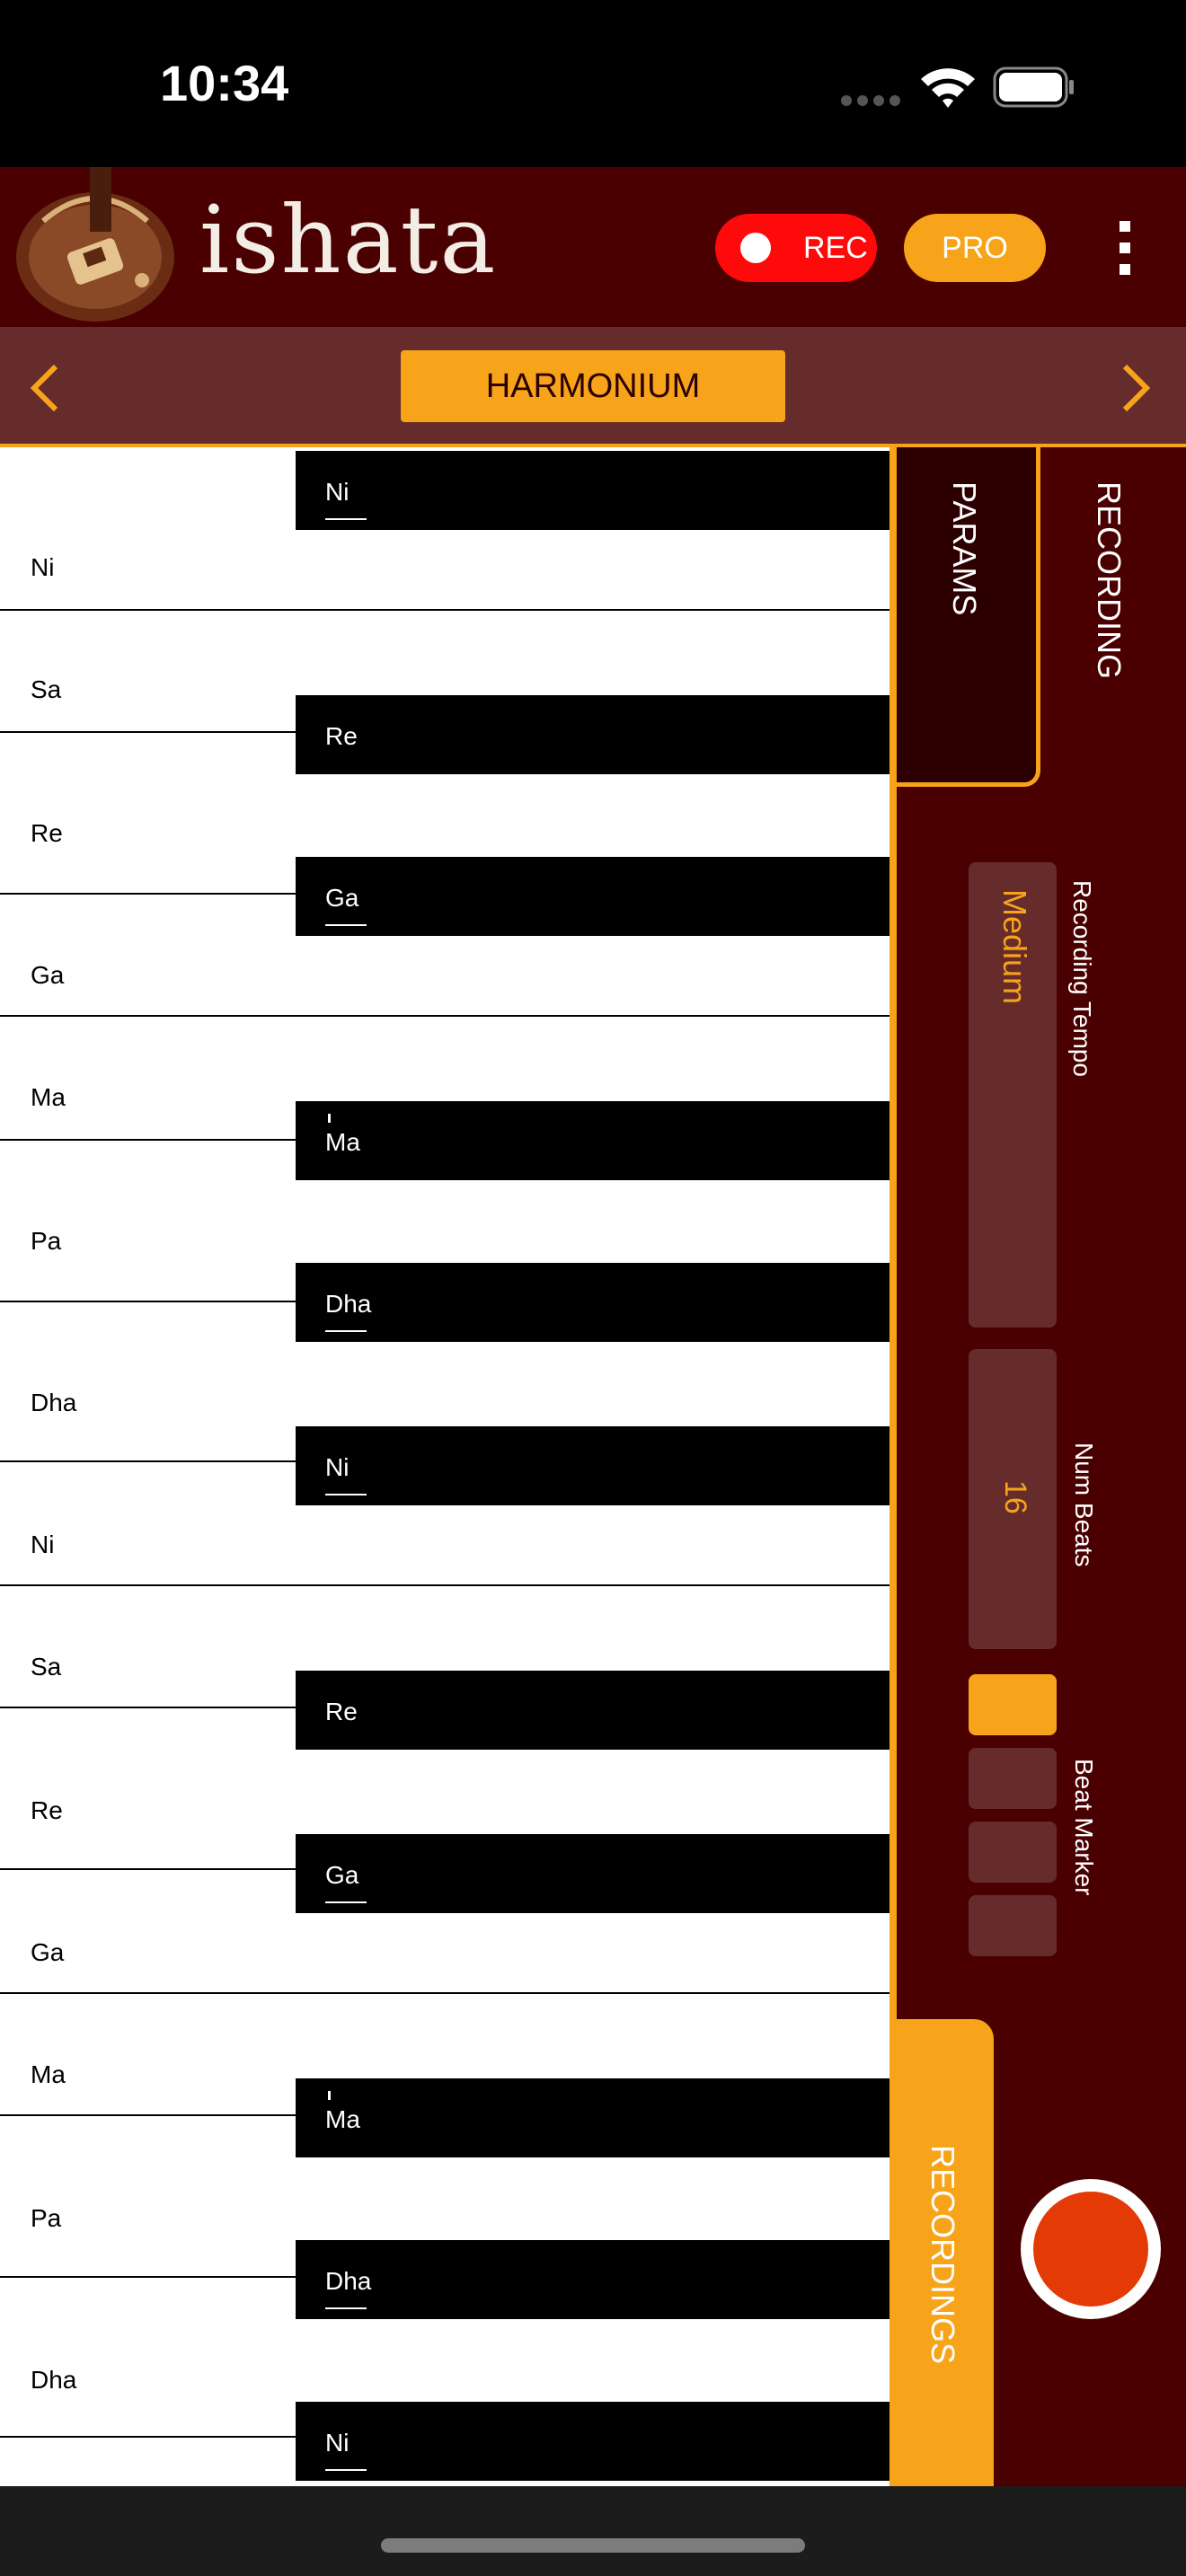 The height and width of the screenshot is (2576, 1186). I want to click on status-bar: 10:34, so click(593, 83).